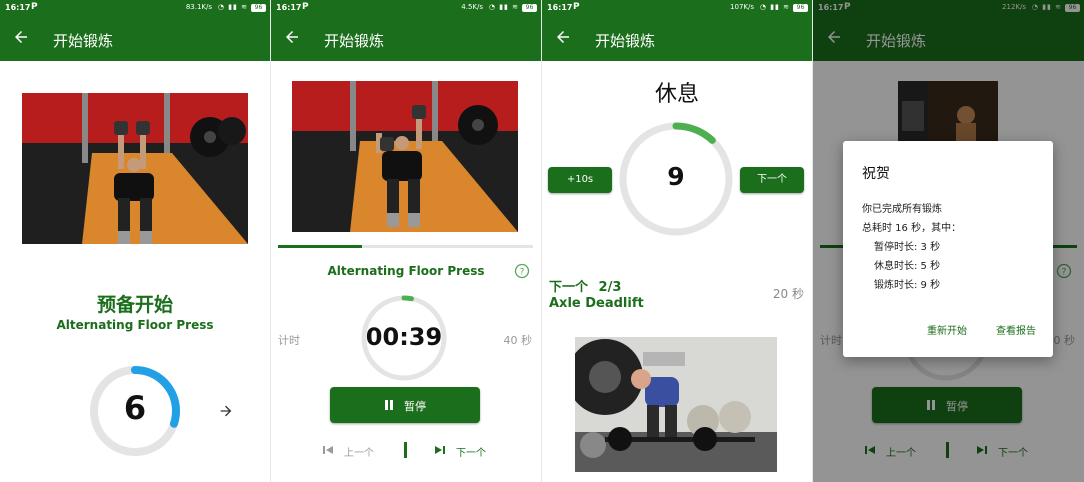 This screenshot has height=482, width=1084. What do you see at coordinates (907, 266) in the screenshot?
I see `dialog-line-rest: 休息时长: 5 秒` at bounding box center [907, 266].